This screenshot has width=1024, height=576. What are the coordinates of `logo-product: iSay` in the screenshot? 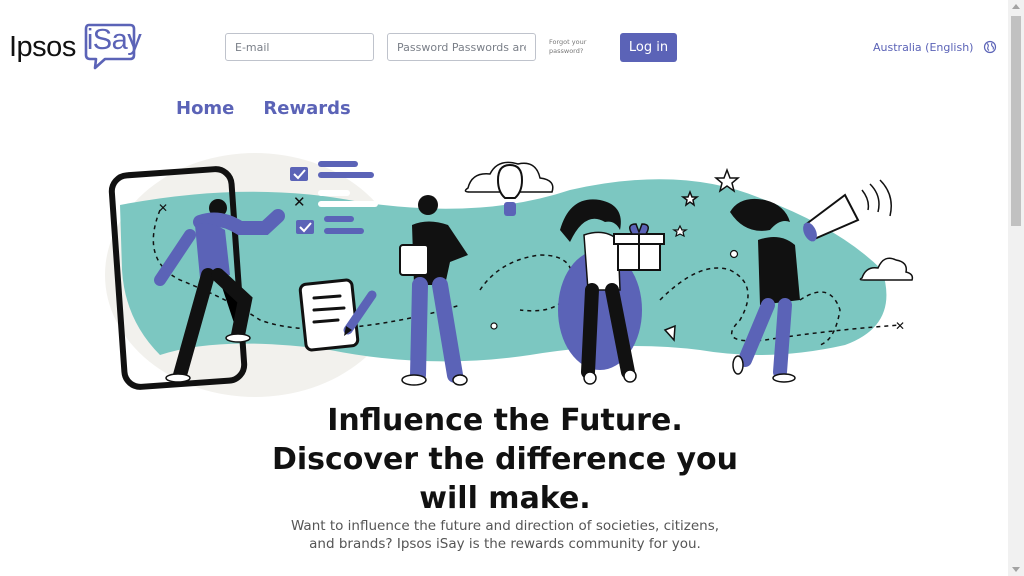 It's located at (112, 47).